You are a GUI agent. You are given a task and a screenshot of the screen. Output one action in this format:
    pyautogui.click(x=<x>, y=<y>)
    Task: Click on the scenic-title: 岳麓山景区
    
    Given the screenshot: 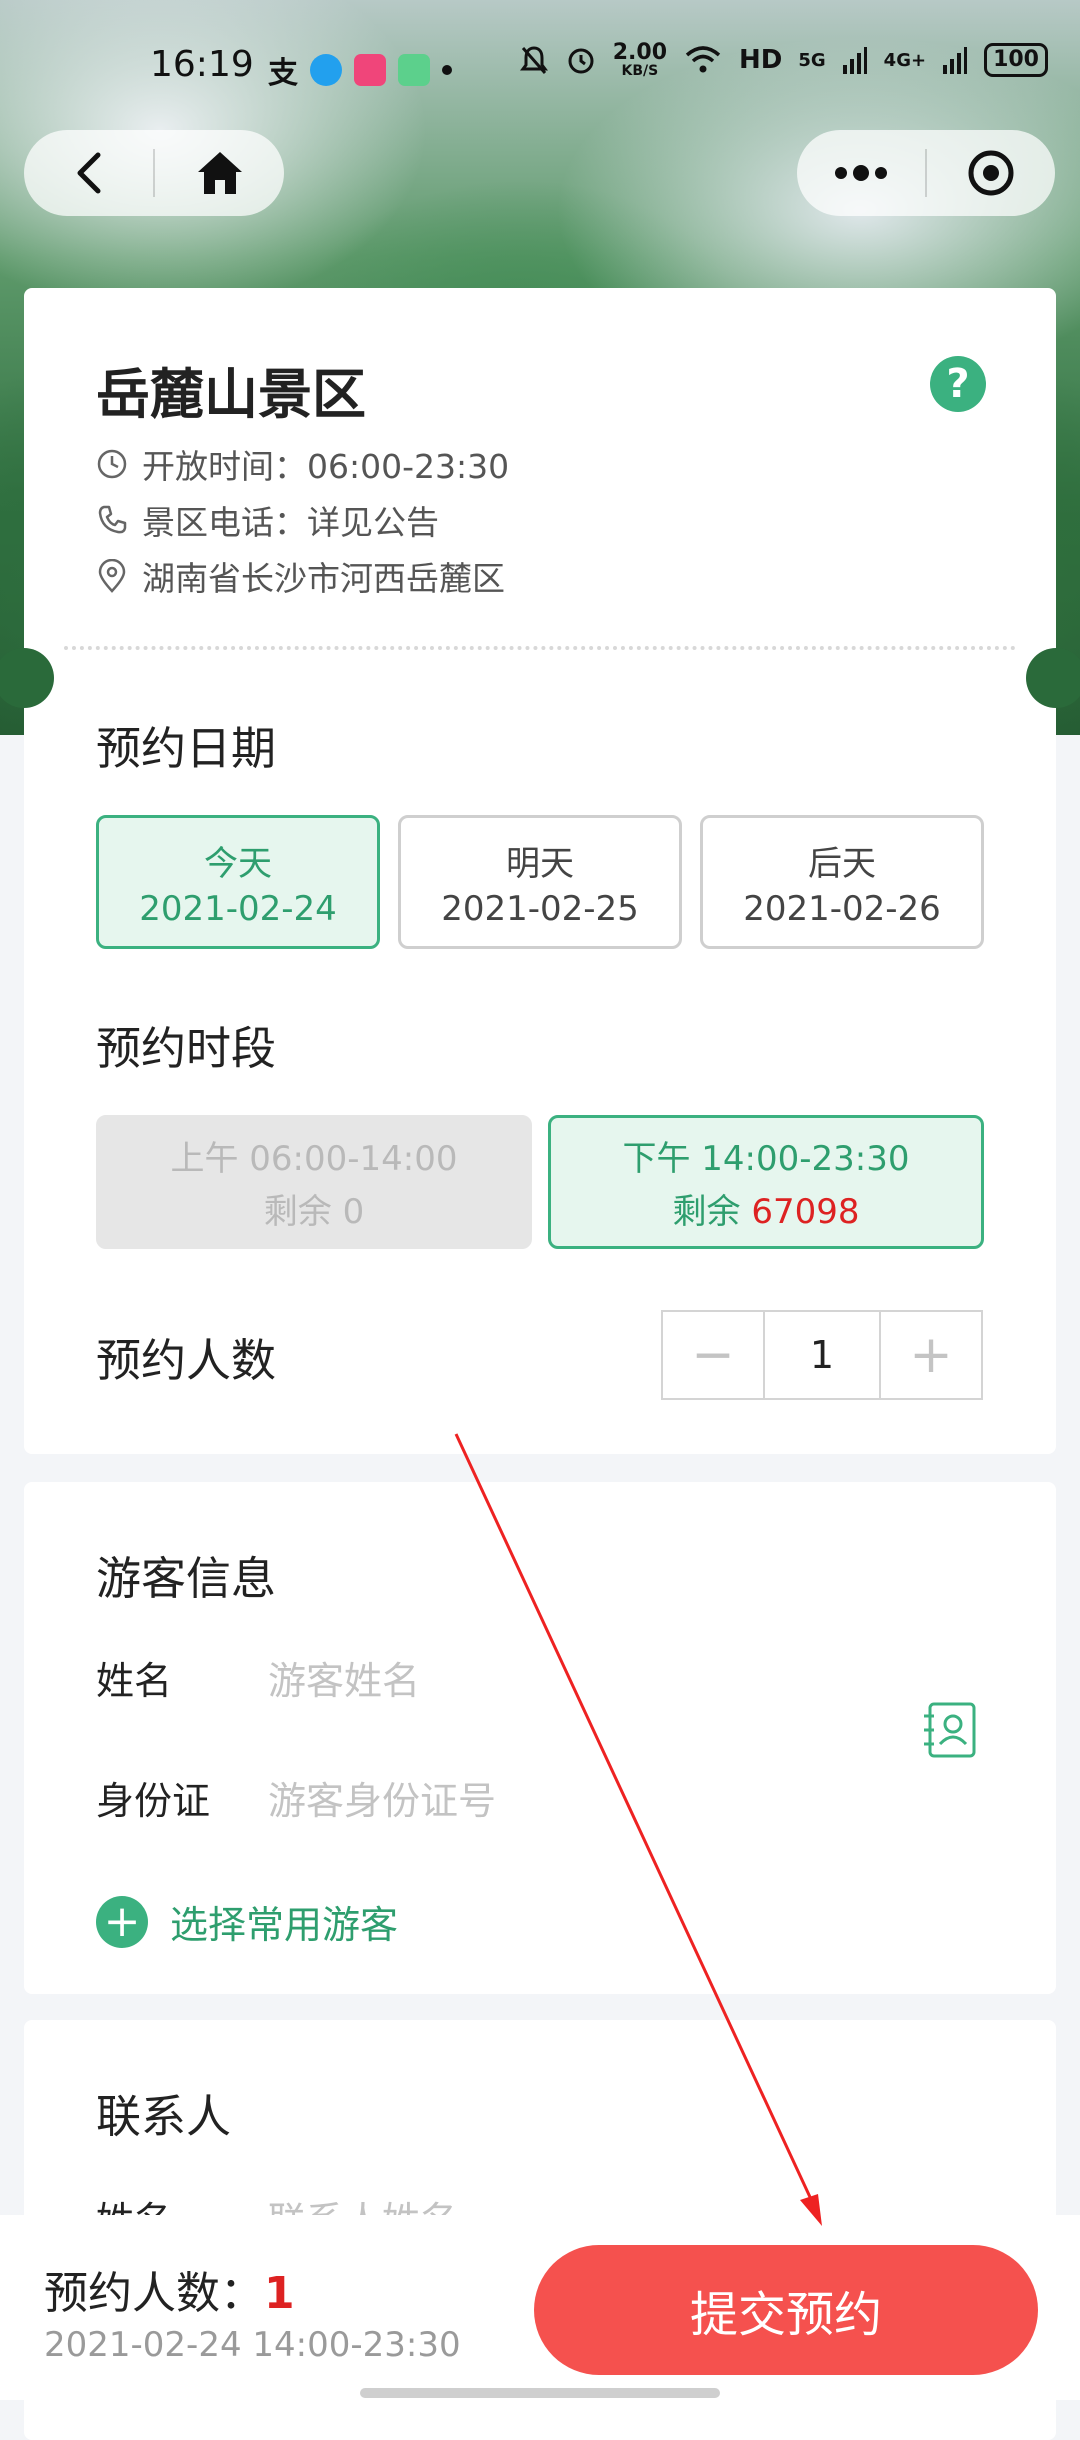 What is the action you would take?
    pyautogui.click(x=231, y=394)
    